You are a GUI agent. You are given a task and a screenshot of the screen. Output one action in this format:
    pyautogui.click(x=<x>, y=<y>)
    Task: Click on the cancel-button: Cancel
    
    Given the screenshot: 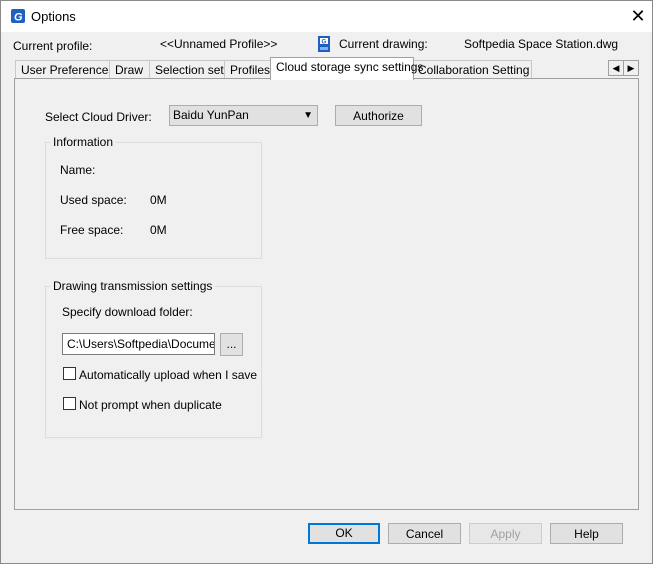 What is the action you would take?
    pyautogui.click(x=424, y=533)
    